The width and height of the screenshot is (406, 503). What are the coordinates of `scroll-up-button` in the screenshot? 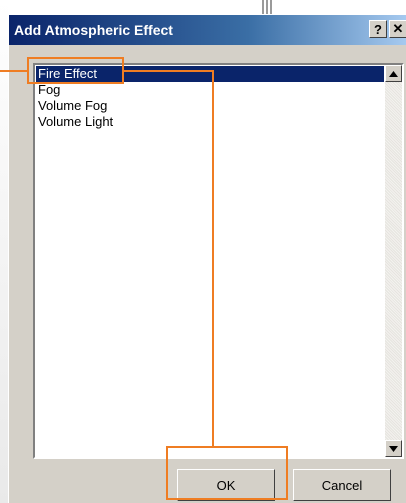 It's located at (393, 73).